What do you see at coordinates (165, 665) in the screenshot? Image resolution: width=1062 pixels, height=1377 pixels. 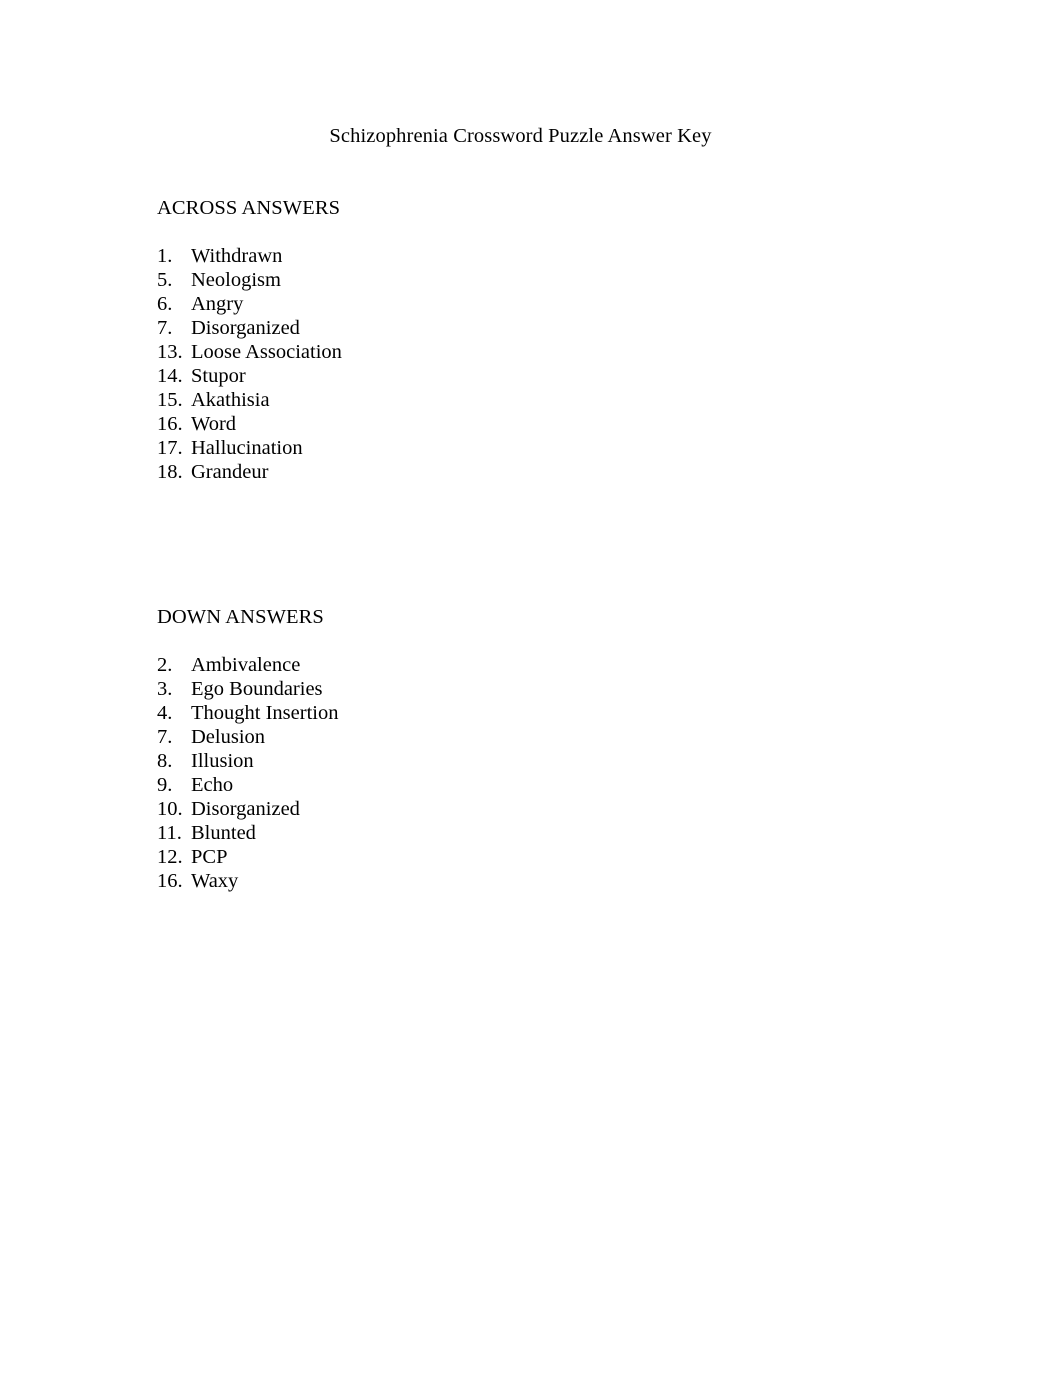 I see `answer-number: 2.` at bounding box center [165, 665].